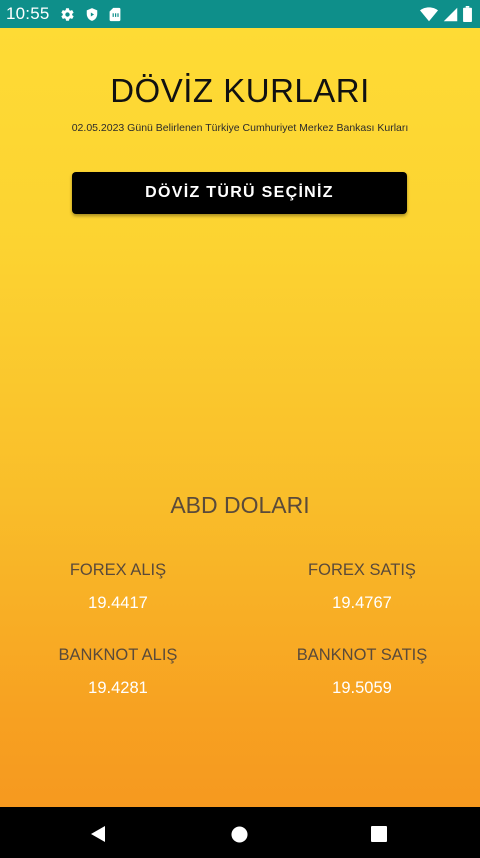 The image size is (480, 858). Describe the element at coordinates (467, 14) in the screenshot. I see `battery-icon` at that location.